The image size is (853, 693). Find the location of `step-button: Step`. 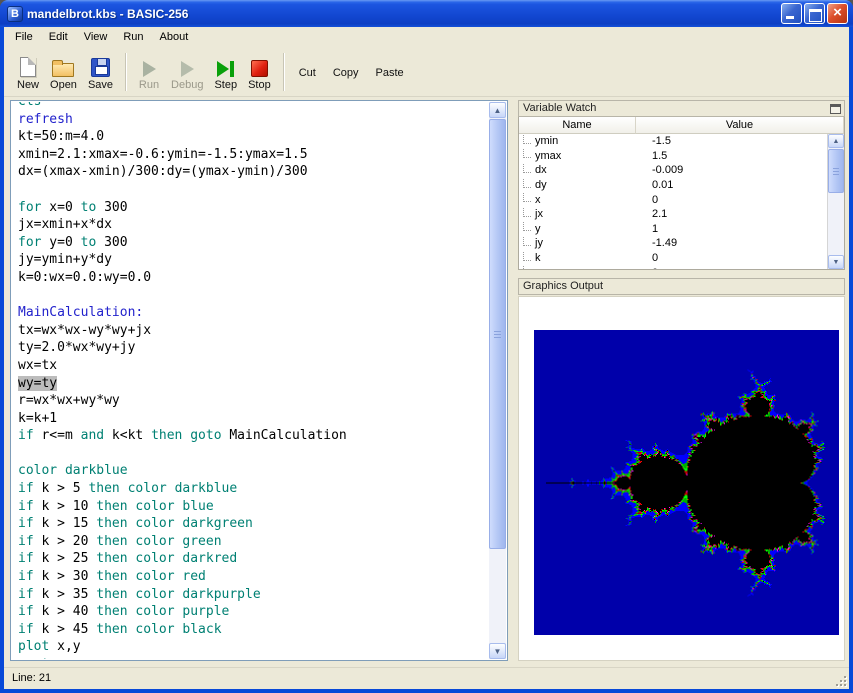

step-button: Step is located at coordinates (225, 72).